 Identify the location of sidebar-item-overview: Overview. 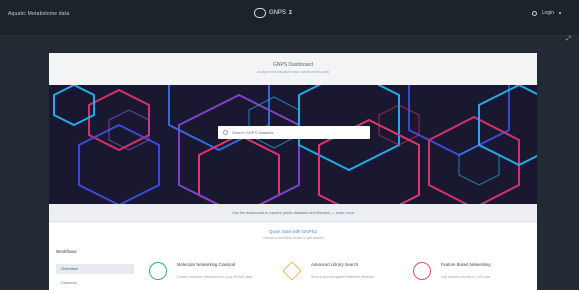
(95, 269).